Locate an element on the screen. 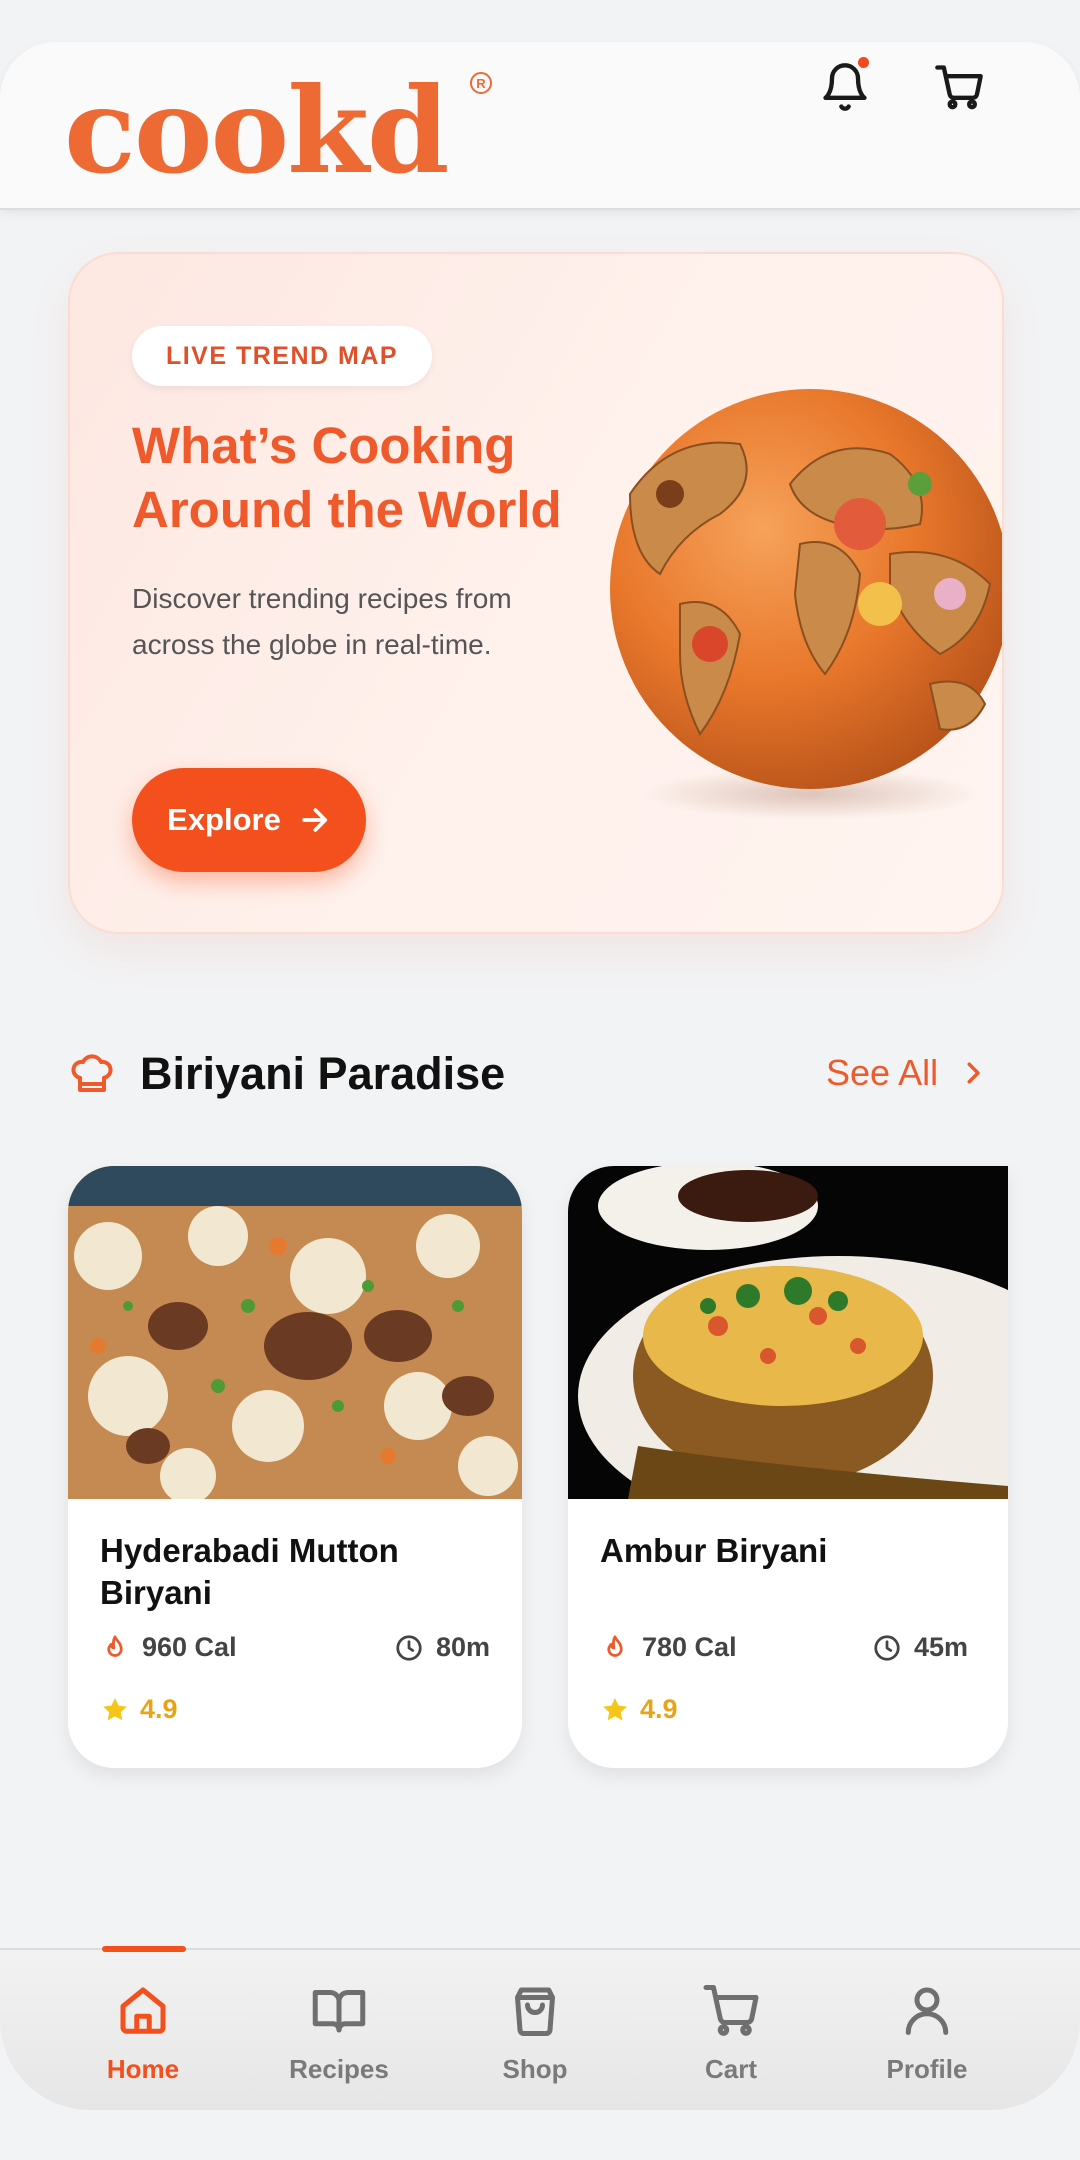 This screenshot has height=2160, width=1080. nav-shop: Shop is located at coordinates (535, 2032).